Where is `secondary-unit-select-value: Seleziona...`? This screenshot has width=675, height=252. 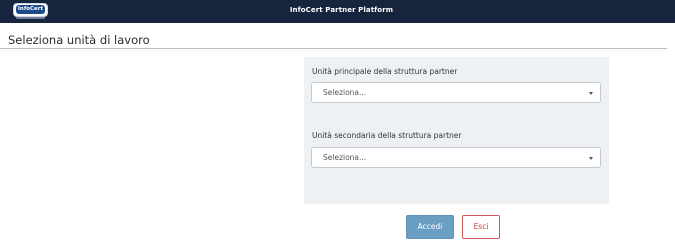
secondary-unit-select-value: Seleziona... is located at coordinates (345, 157).